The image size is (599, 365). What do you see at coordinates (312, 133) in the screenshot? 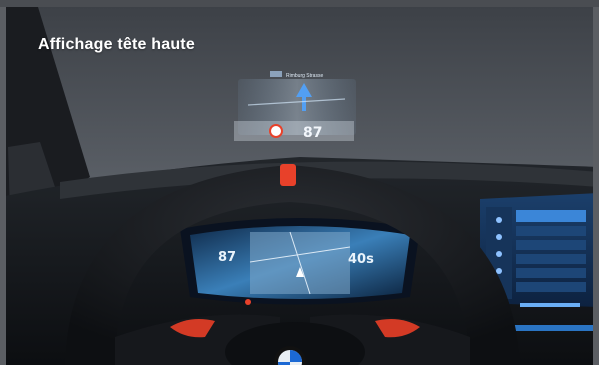
I see `hud-speed: 87` at bounding box center [312, 133].